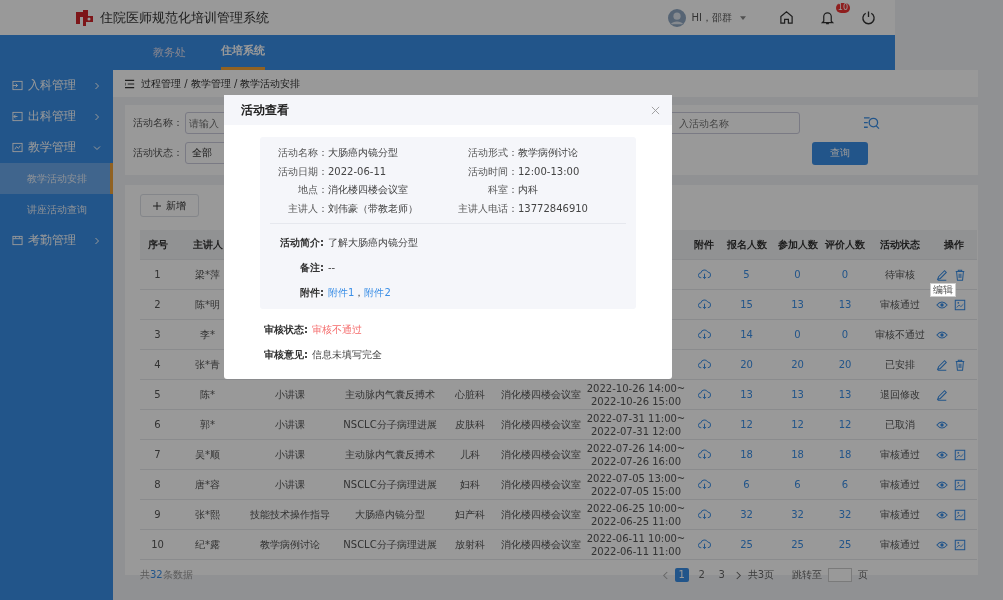 Image resolution: width=1003 pixels, height=600 pixels. I want to click on field-label: 附件:, so click(311, 292).